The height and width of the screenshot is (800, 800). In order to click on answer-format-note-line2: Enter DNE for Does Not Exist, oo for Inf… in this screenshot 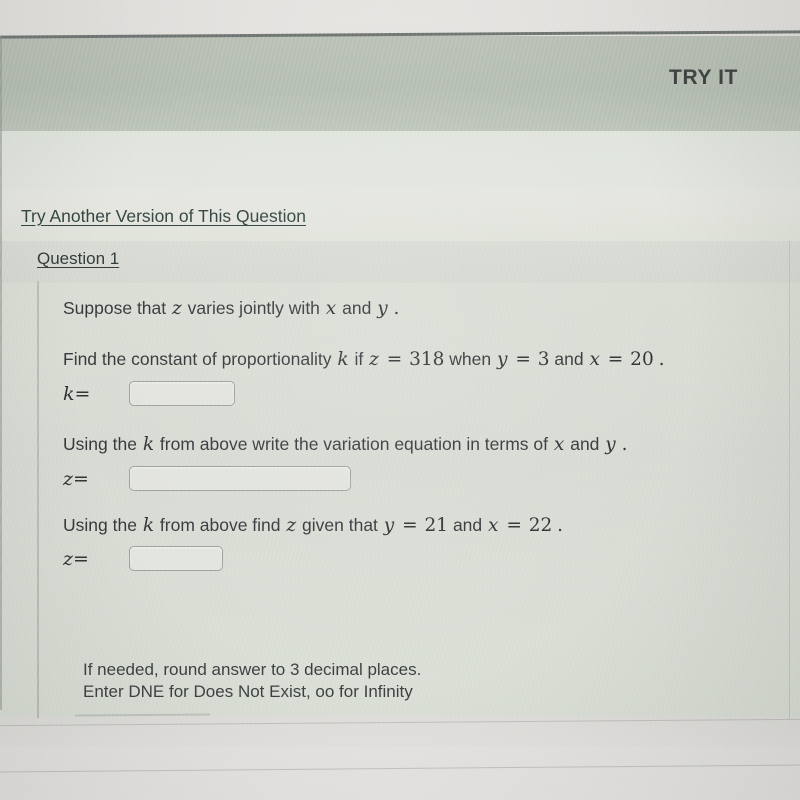, I will do `click(248, 691)`.